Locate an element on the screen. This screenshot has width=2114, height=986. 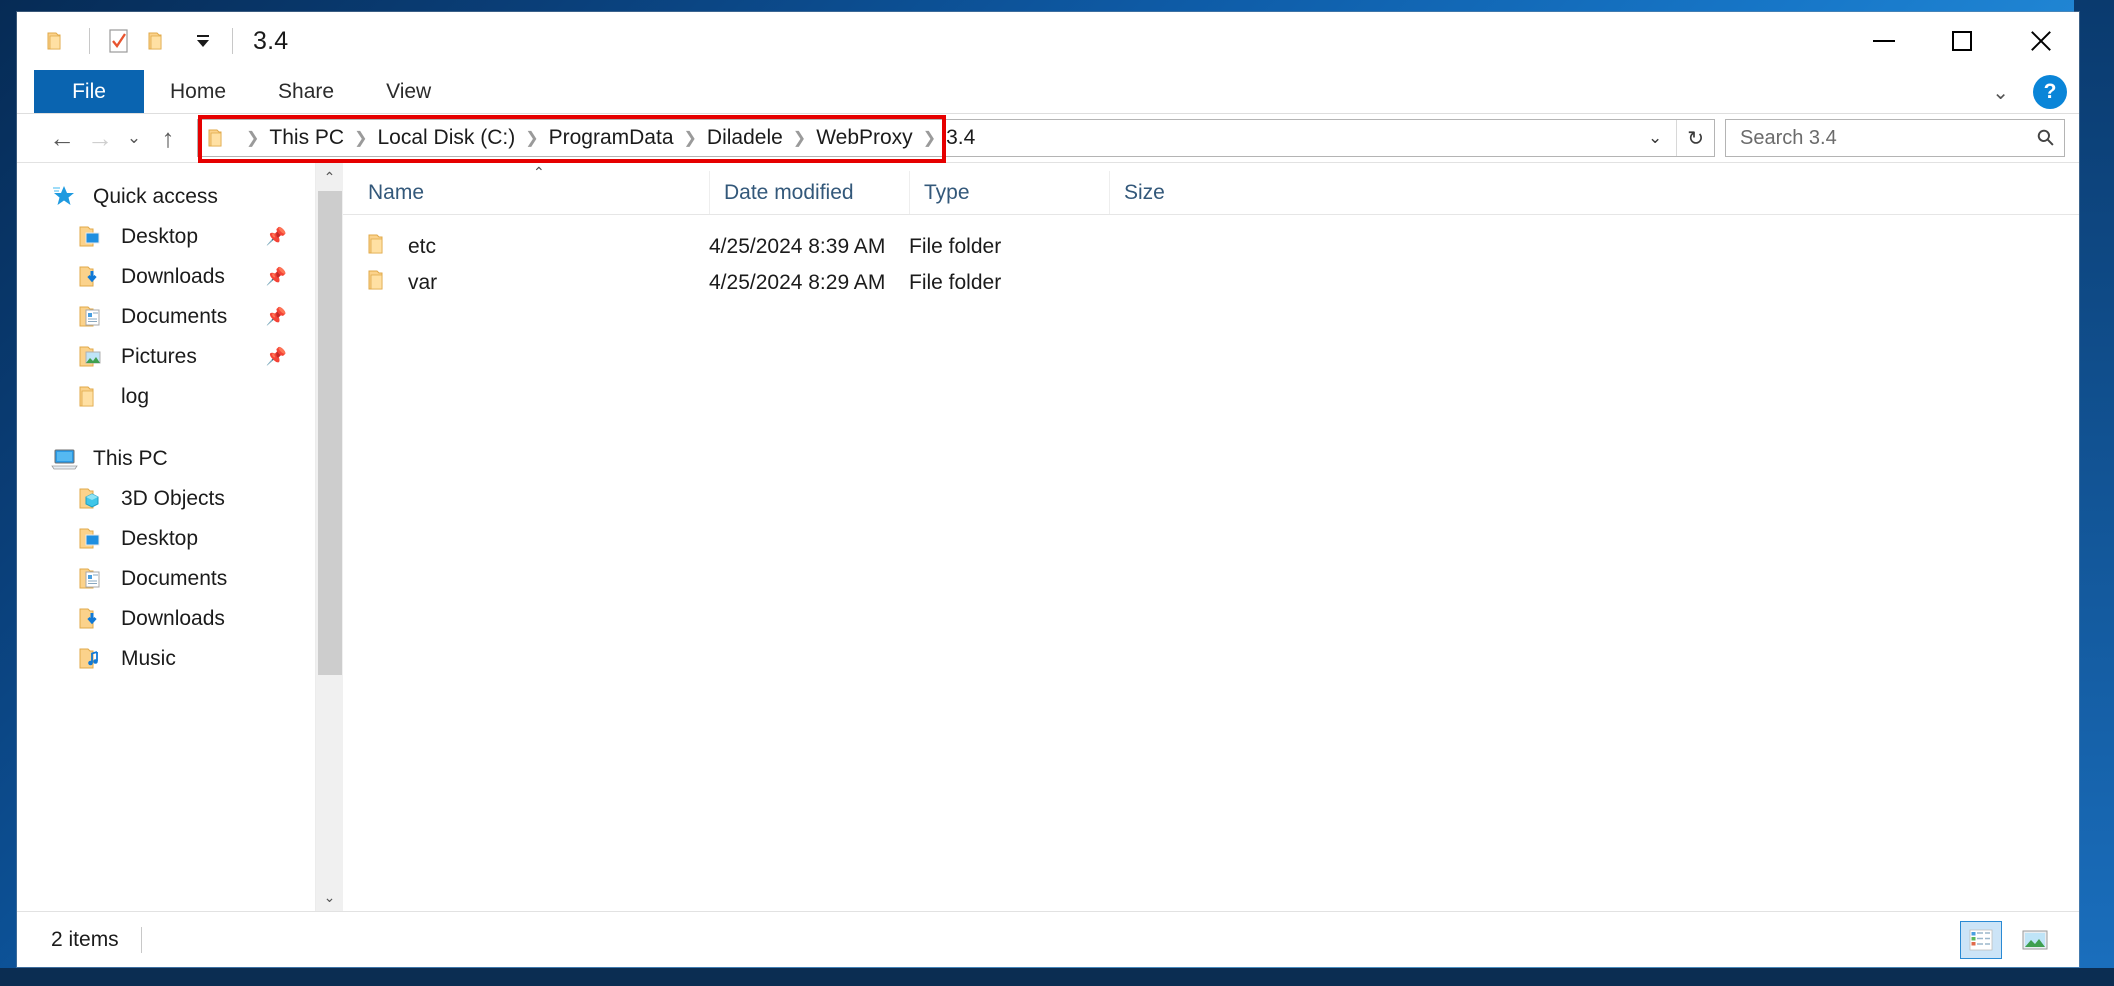
sidebar-item-music: Music is located at coordinates (166, 659).